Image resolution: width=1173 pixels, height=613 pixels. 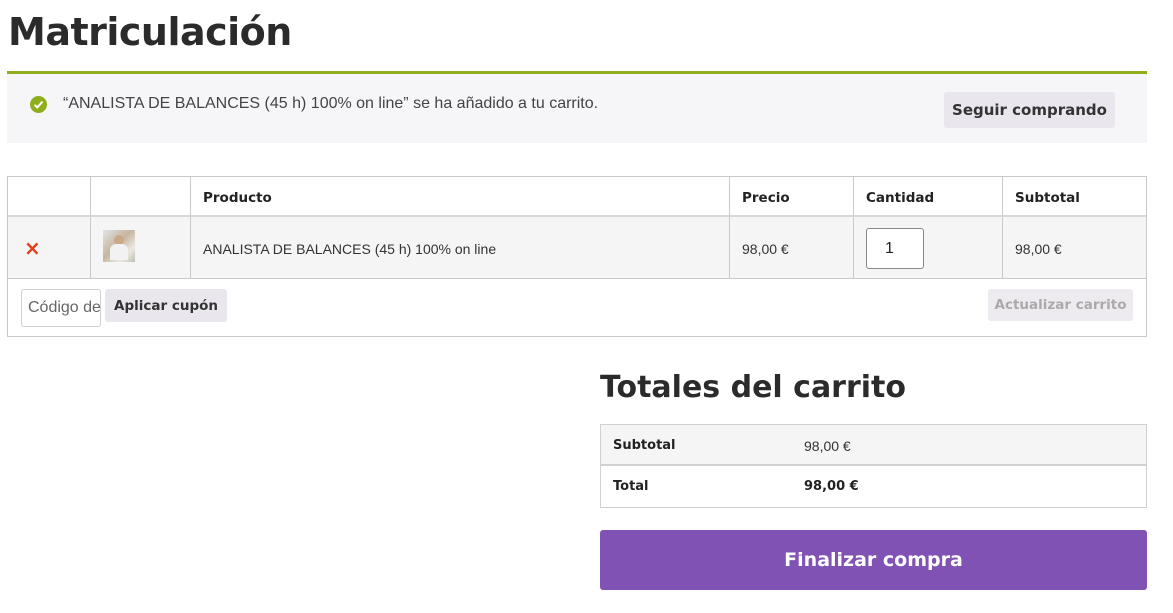 I want to click on cart-totals-table: Subtotal 98,00 € Total 98,00 €, so click(x=873, y=466).